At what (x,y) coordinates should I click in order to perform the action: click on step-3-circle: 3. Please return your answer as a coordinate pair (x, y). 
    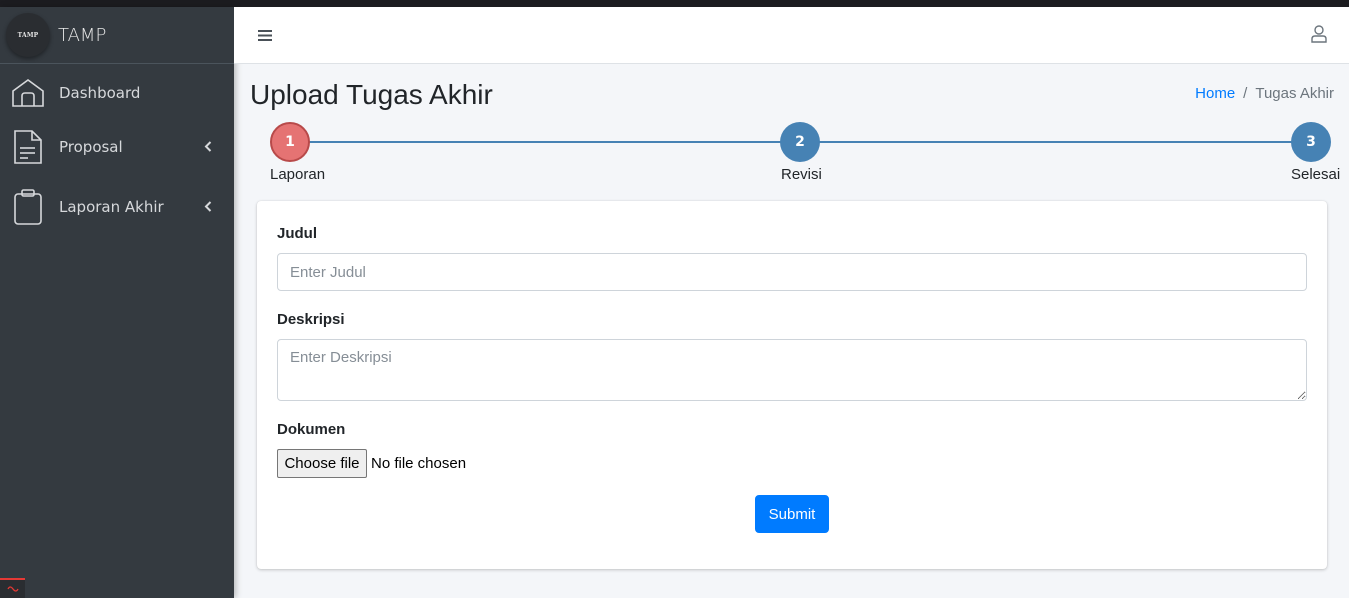
    Looking at the image, I should click on (1311, 142).